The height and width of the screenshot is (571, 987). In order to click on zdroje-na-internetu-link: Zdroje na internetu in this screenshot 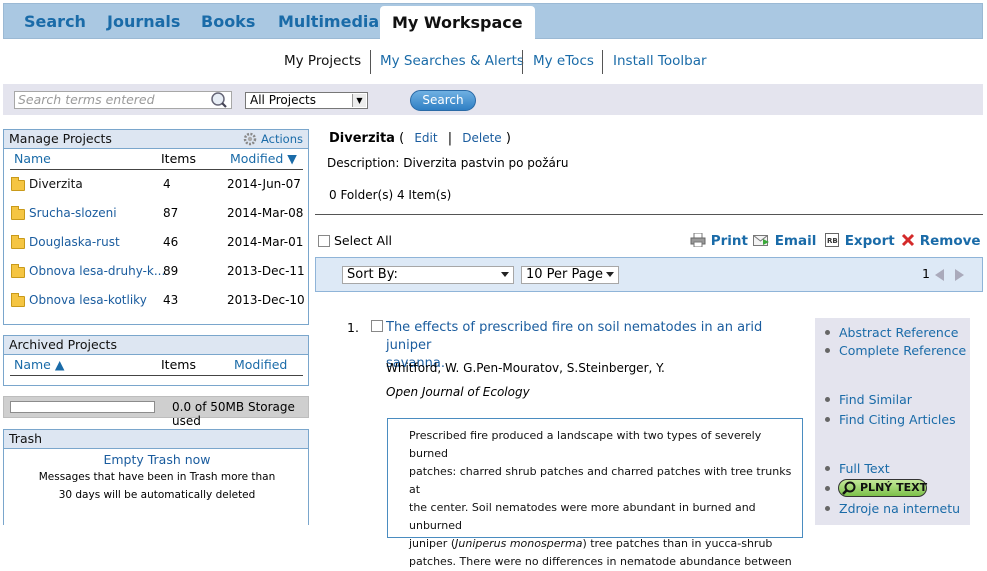, I will do `click(892, 508)`.